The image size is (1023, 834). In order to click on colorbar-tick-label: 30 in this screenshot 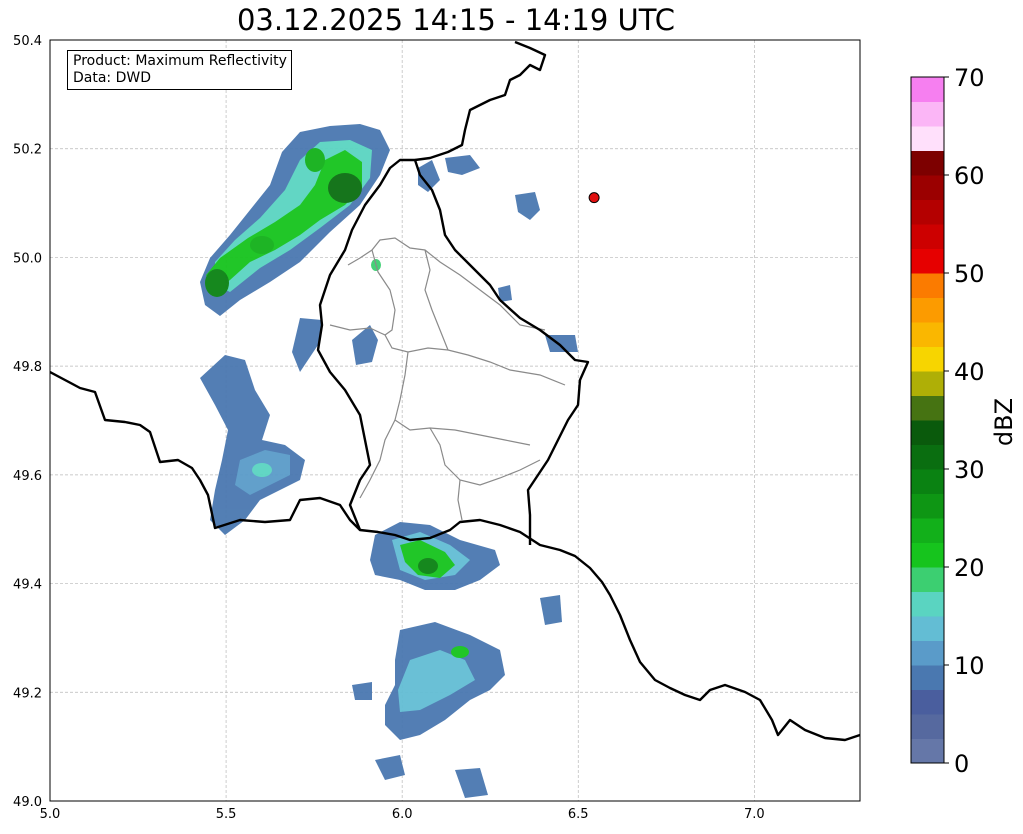, I will do `click(969, 470)`.